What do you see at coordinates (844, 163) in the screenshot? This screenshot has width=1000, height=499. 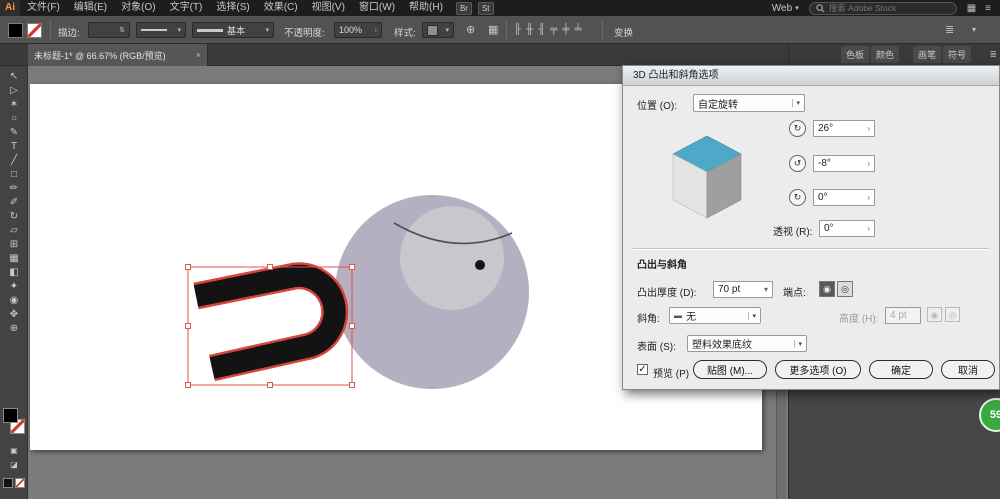 I see `rotate-y-field: -8° ›` at bounding box center [844, 163].